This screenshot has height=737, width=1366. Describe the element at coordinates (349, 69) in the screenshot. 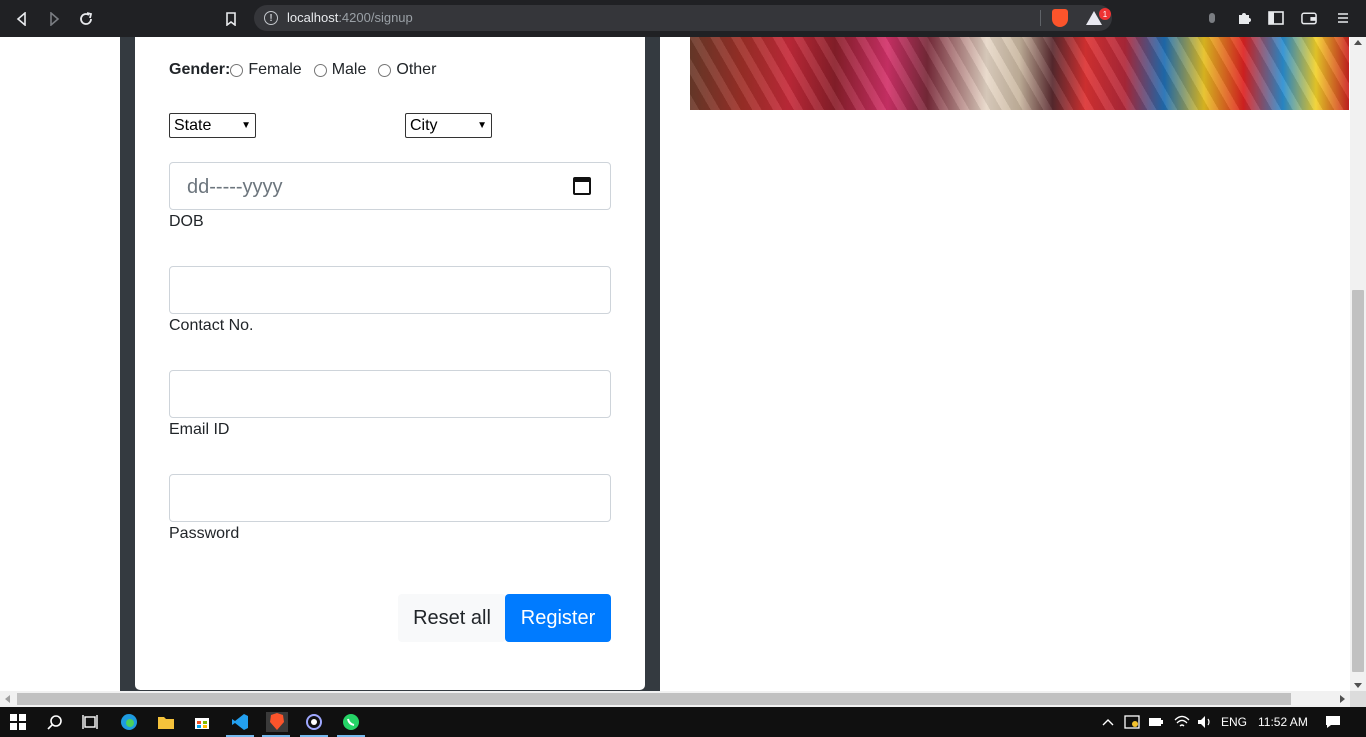

I see `radio-male-label: Male` at that location.